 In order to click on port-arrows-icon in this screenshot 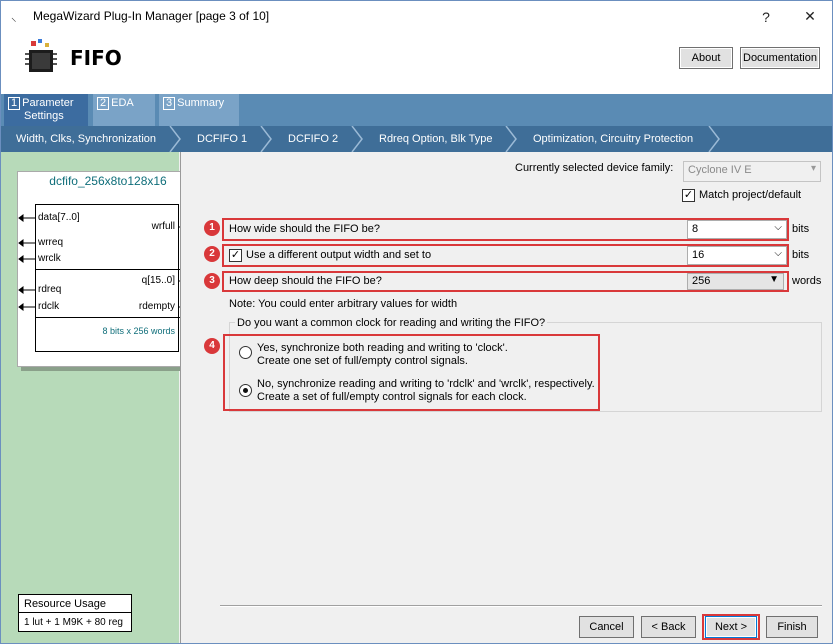, I will do `click(107, 262)`.